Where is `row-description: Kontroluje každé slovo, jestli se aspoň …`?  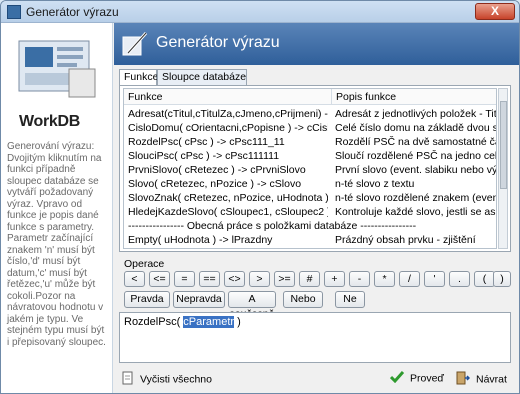 row-description: Kontroluje každé slovo, jestli se aspoň … is located at coordinates (415, 212).